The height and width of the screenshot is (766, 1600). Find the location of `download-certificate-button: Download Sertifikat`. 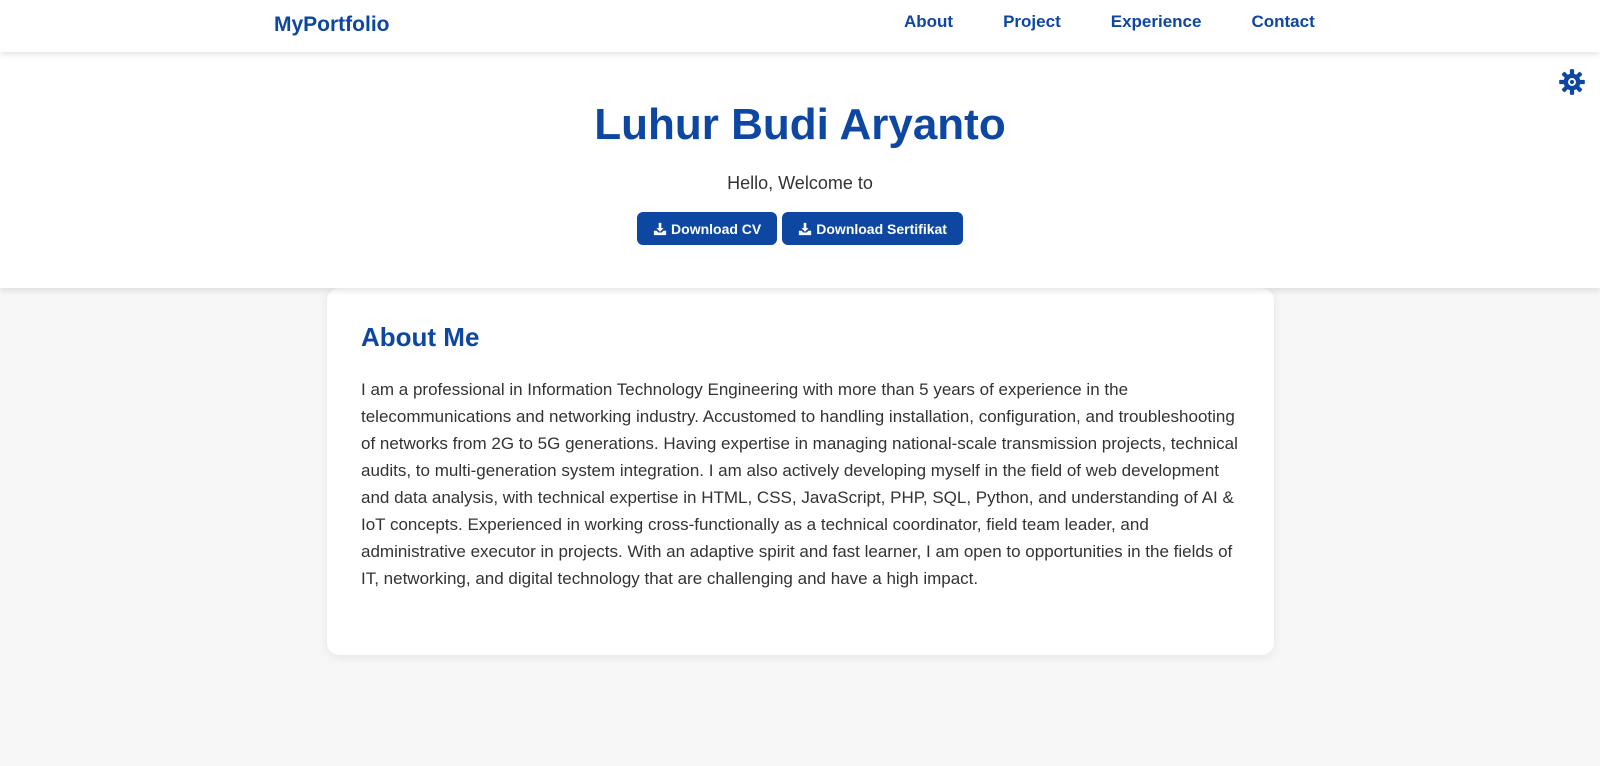

download-certificate-button: Download Sertifikat is located at coordinates (872, 228).